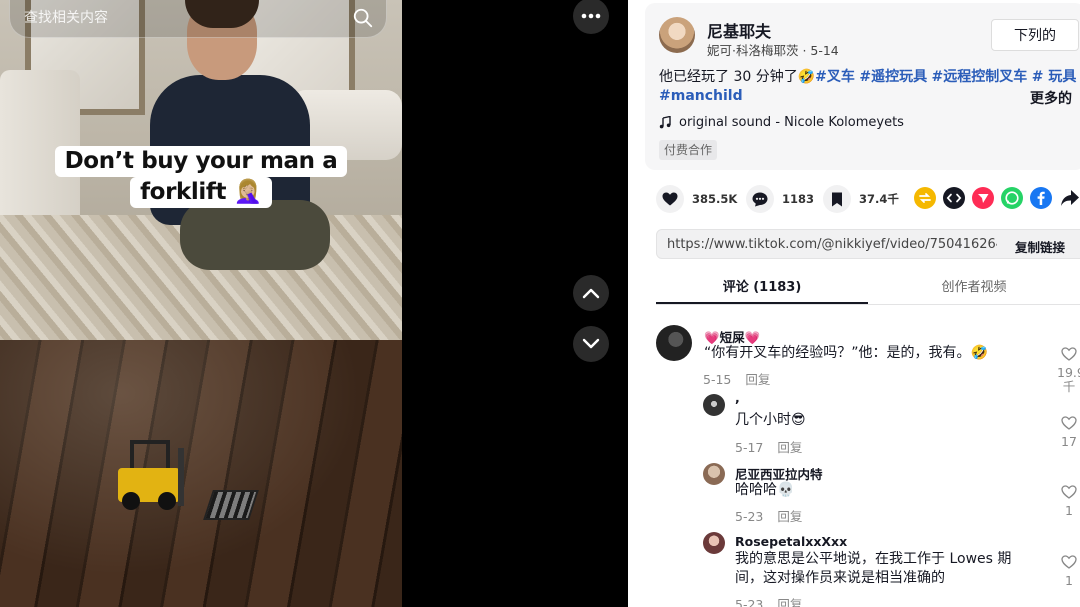  I want to click on like-button: 385.5K, so click(696, 199).